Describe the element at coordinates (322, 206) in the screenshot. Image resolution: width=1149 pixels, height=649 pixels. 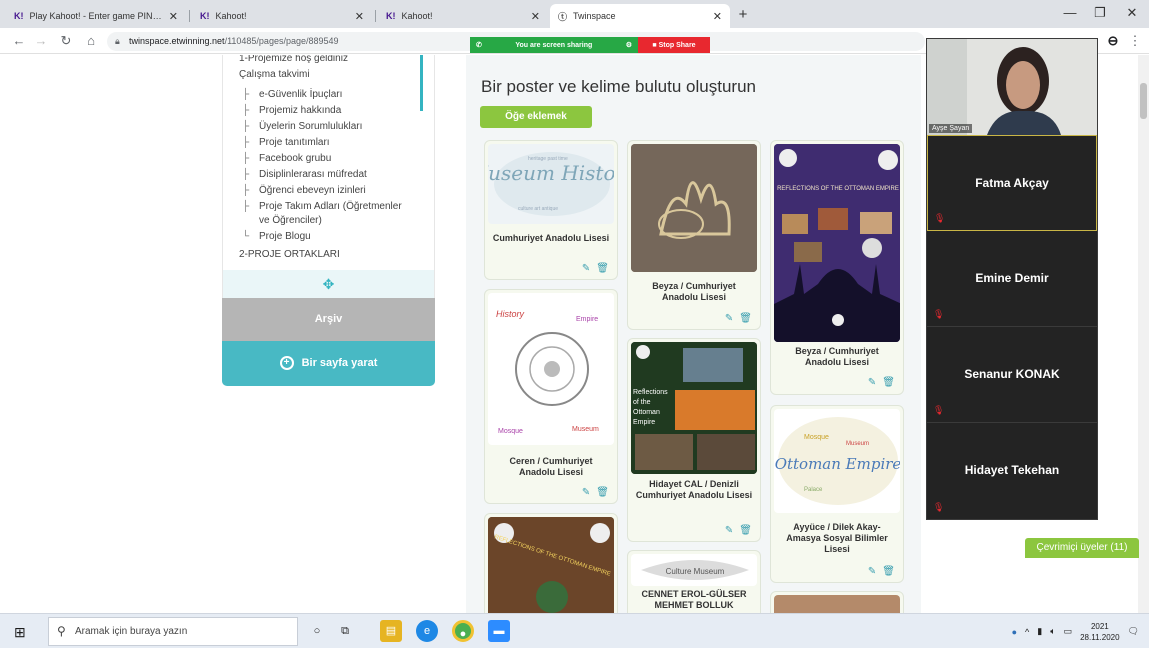
I see `tree-item: ├ Proje Takım Adları (Öğretmenler` at that location.